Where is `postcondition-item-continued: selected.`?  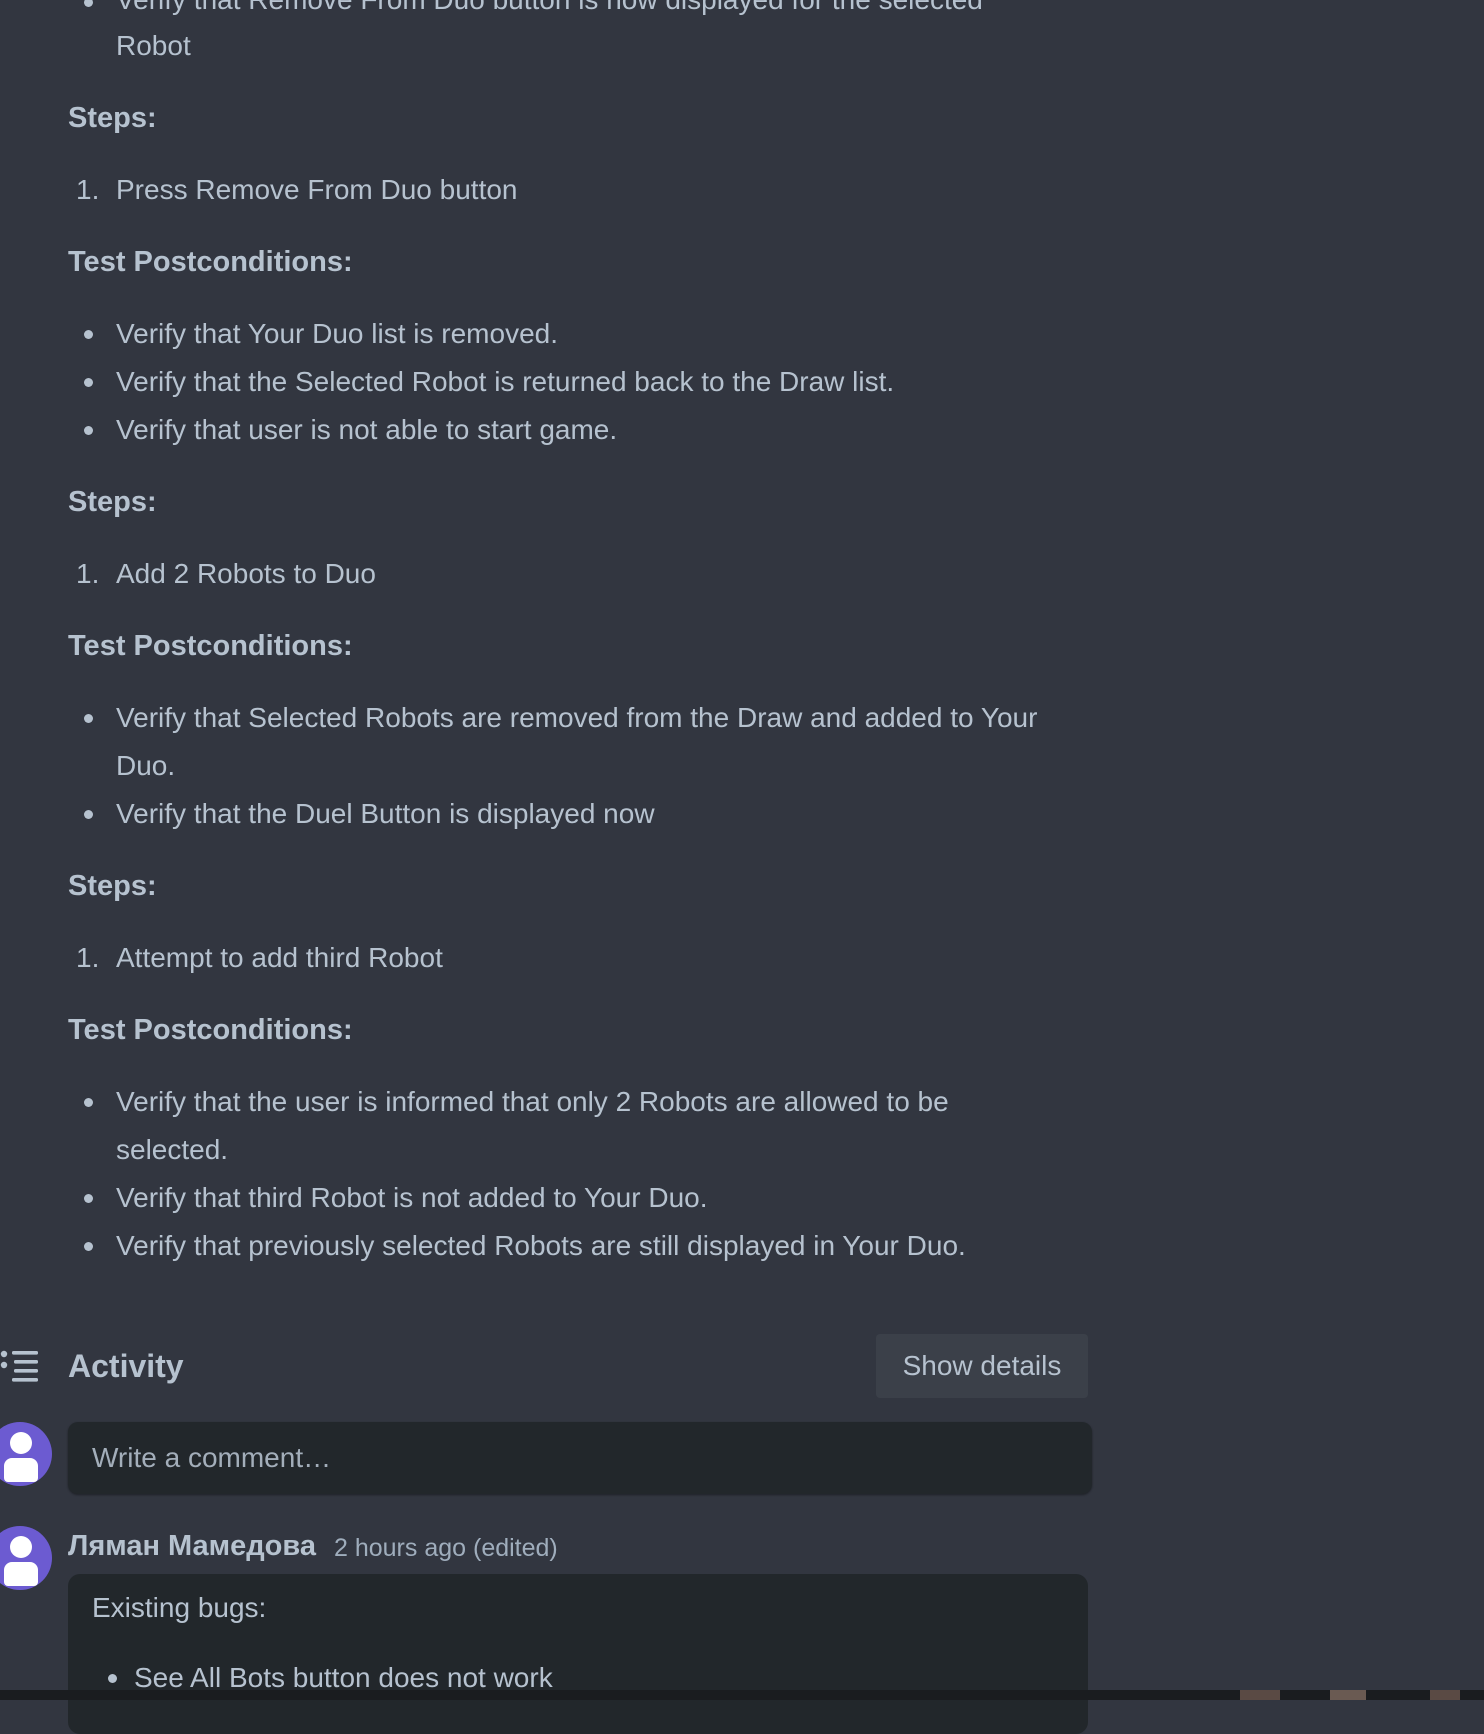 postcondition-item-continued: selected. is located at coordinates (172, 1149).